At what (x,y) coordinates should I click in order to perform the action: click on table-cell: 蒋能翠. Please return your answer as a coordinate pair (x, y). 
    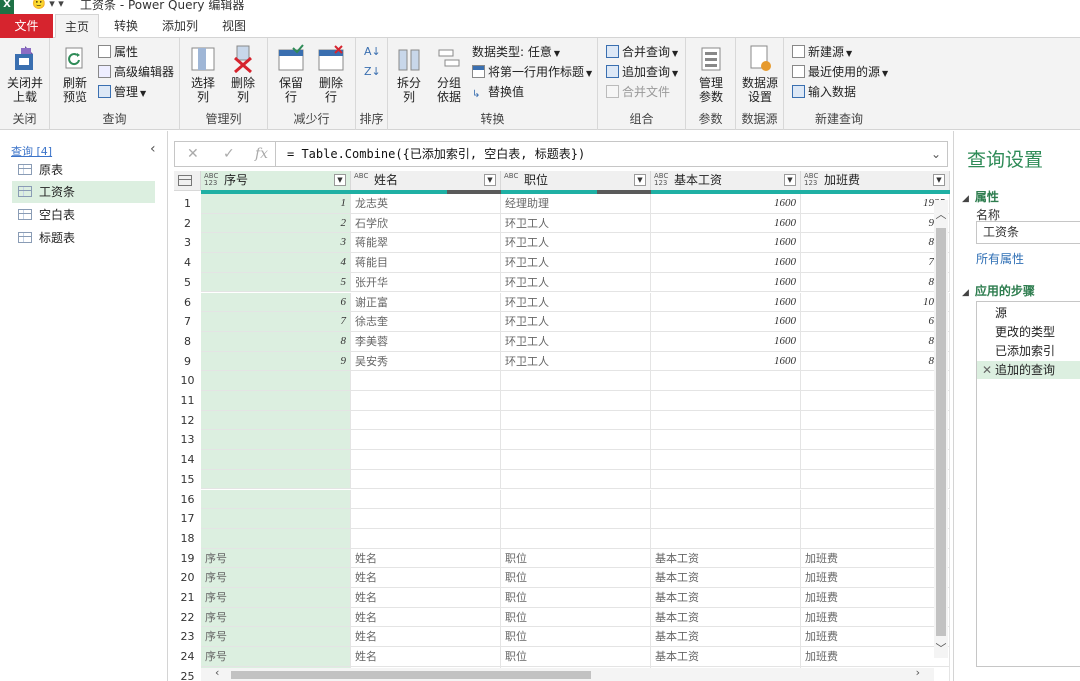
    Looking at the image, I should click on (426, 243).